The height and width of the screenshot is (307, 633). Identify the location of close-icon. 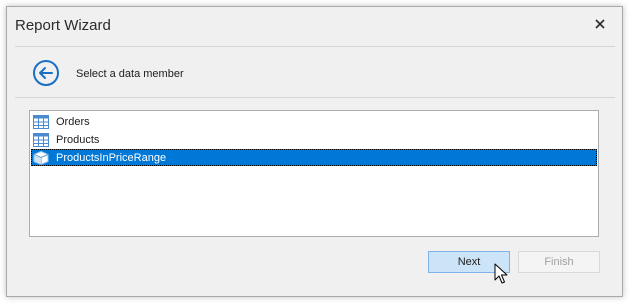
(600, 24).